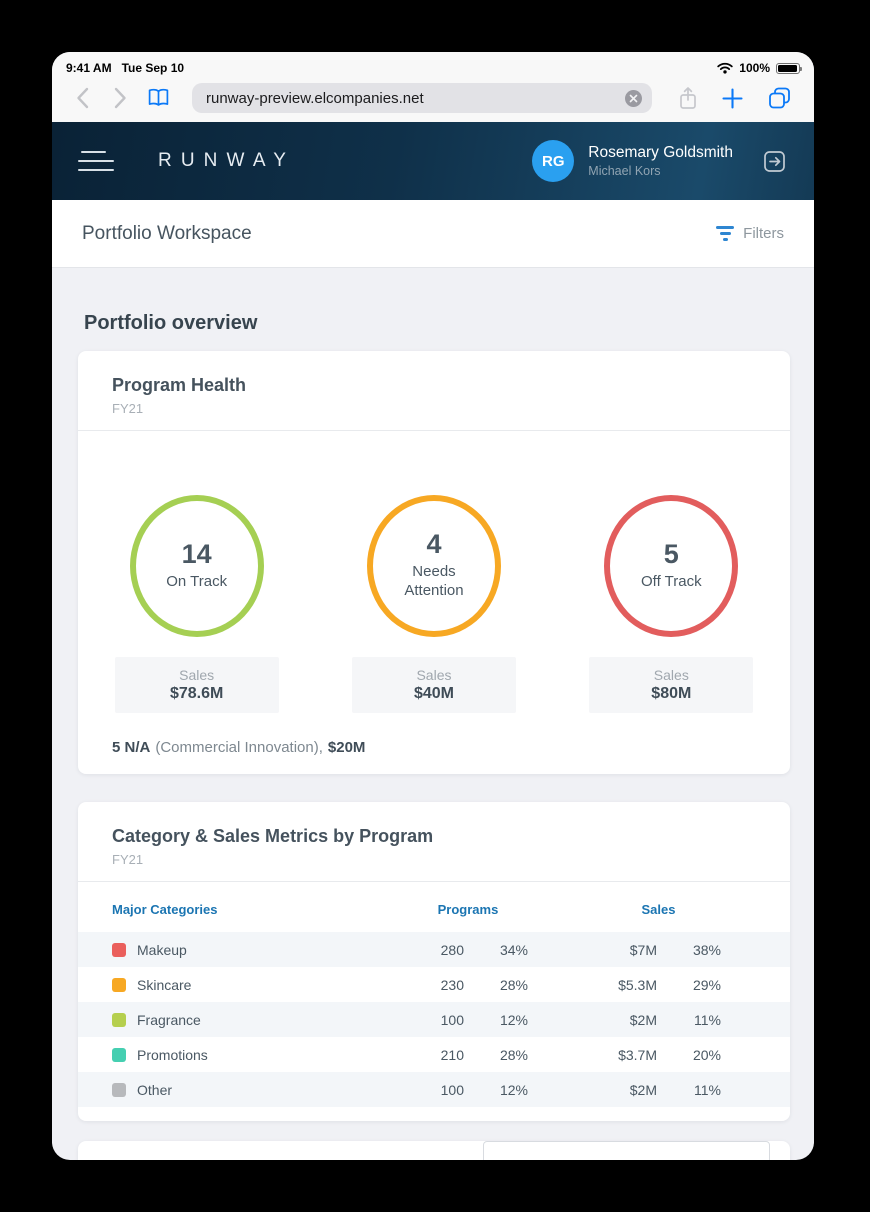 The height and width of the screenshot is (1212, 870). What do you see at coordinates (750, 233) in the screenshot?
I see `filters-button: Filters` at bounding box center [750, 233].